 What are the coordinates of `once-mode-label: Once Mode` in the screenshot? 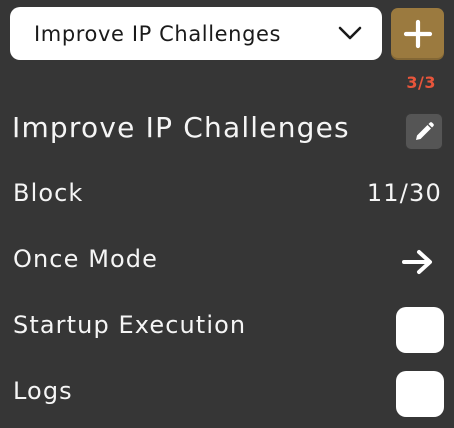 It's located at (85, 259).